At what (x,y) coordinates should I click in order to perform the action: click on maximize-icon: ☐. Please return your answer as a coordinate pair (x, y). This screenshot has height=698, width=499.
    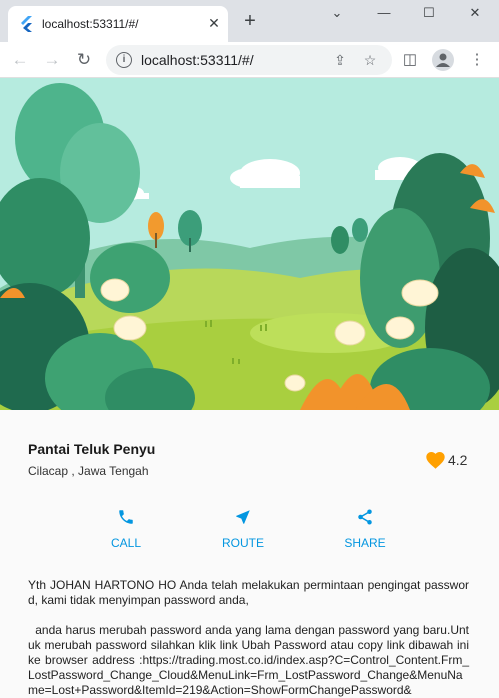
    Looking at the image, I should click on (429, 13).